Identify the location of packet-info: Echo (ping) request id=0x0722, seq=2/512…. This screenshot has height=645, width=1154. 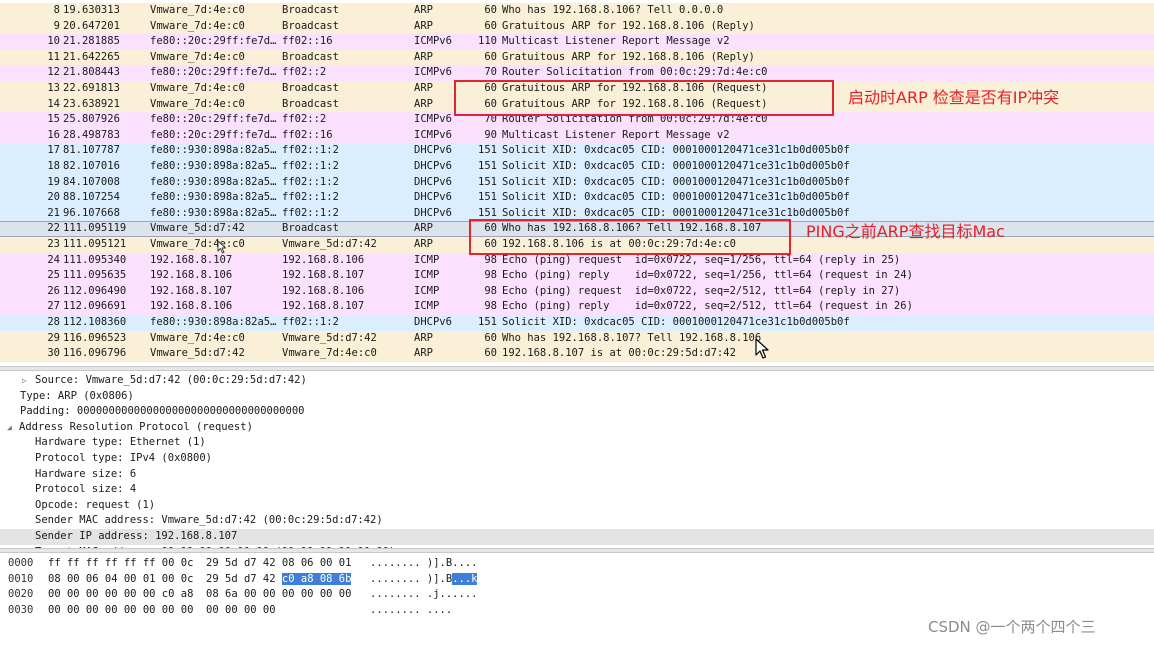
(701, 290).